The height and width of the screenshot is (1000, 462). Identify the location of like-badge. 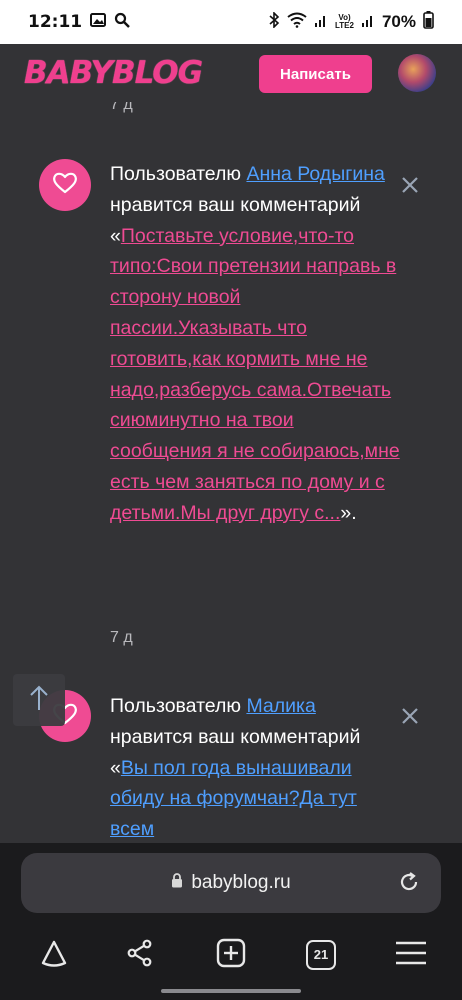
(65, 185).